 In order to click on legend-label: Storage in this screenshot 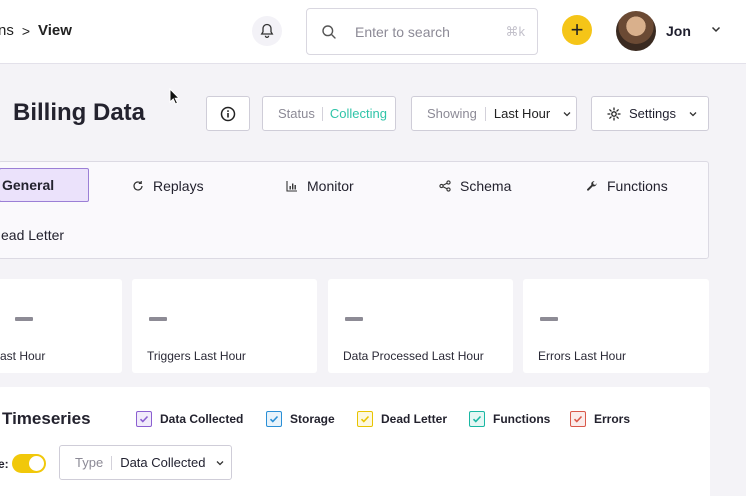, I will do `click(312, 419)`.